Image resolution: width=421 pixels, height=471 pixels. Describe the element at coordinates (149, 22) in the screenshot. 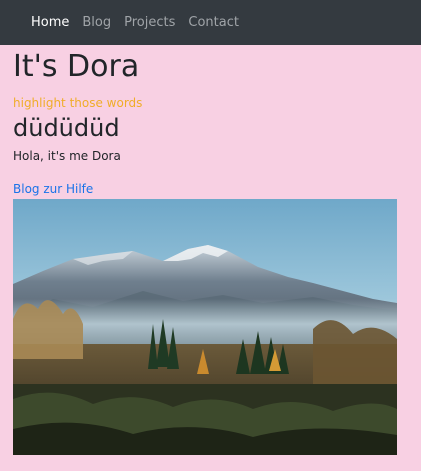

I see `nav-projects-link: Projects` at that location.